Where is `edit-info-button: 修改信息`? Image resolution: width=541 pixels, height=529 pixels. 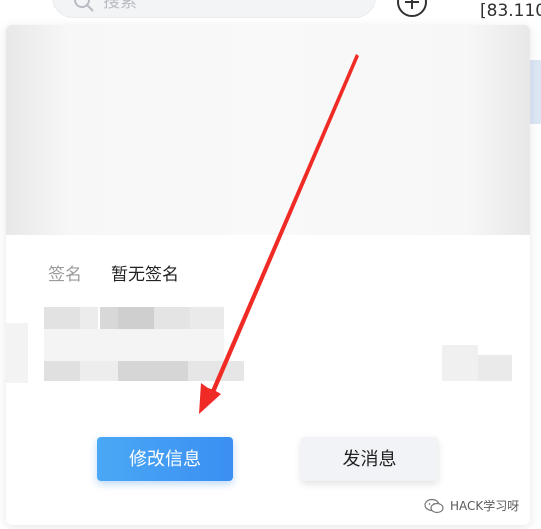 edit-info-button: 修改信息 is located at coordinates (165, 459).